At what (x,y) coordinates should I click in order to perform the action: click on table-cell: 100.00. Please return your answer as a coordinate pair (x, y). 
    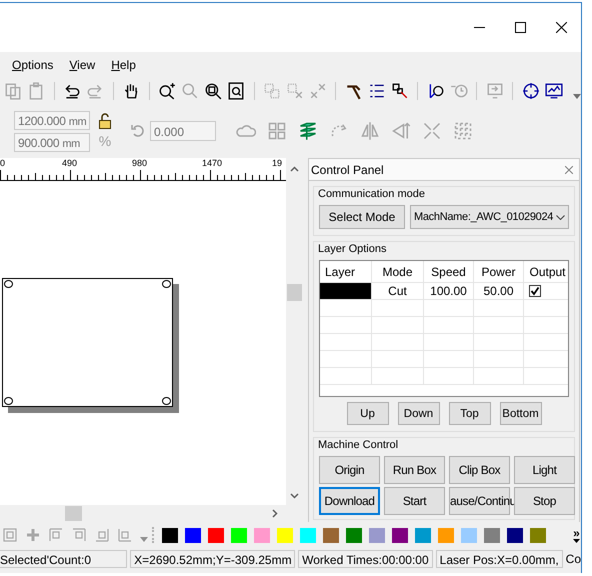
    Looking at the image, I should click on (449, 291).